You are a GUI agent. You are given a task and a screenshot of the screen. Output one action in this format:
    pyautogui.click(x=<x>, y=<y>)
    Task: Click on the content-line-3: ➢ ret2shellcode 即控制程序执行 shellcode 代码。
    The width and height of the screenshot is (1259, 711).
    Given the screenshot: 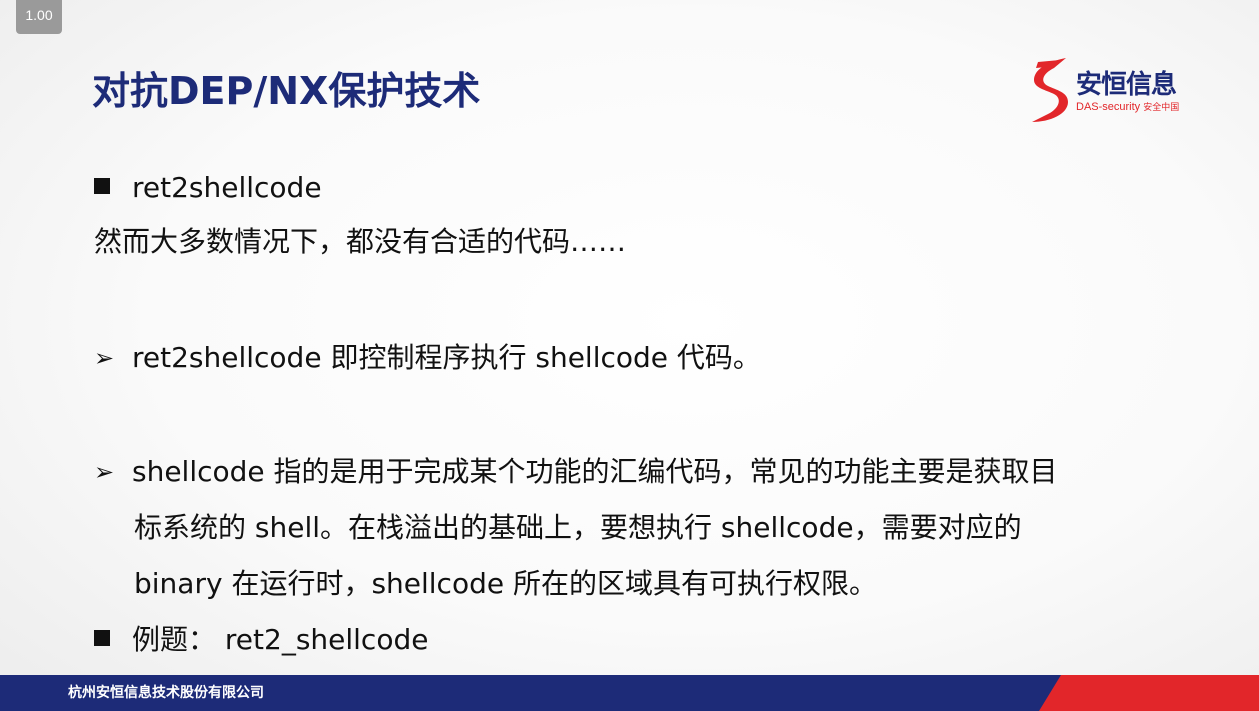 What is the action you would take?
    pyautogui.click(x=427, y=358)
    